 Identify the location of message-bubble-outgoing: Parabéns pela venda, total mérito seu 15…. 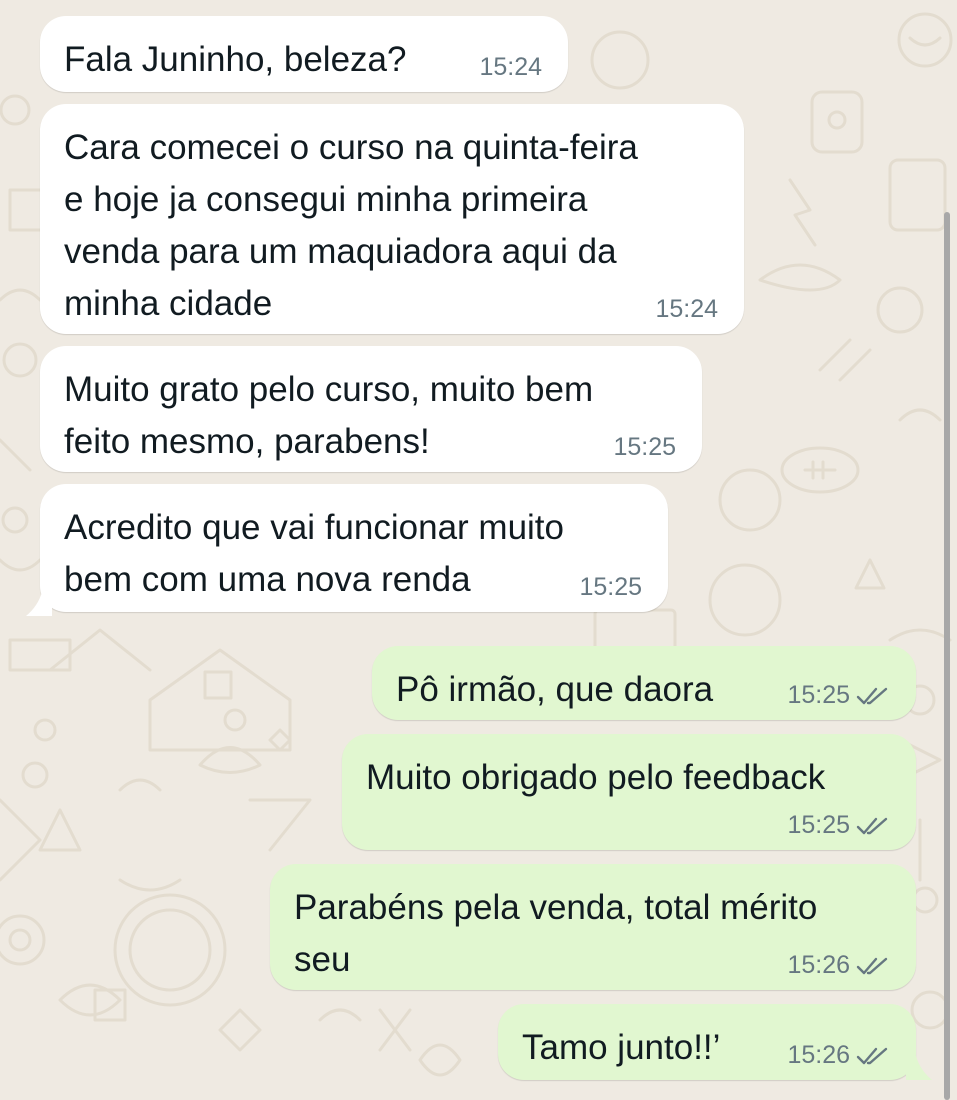
(593, 927).